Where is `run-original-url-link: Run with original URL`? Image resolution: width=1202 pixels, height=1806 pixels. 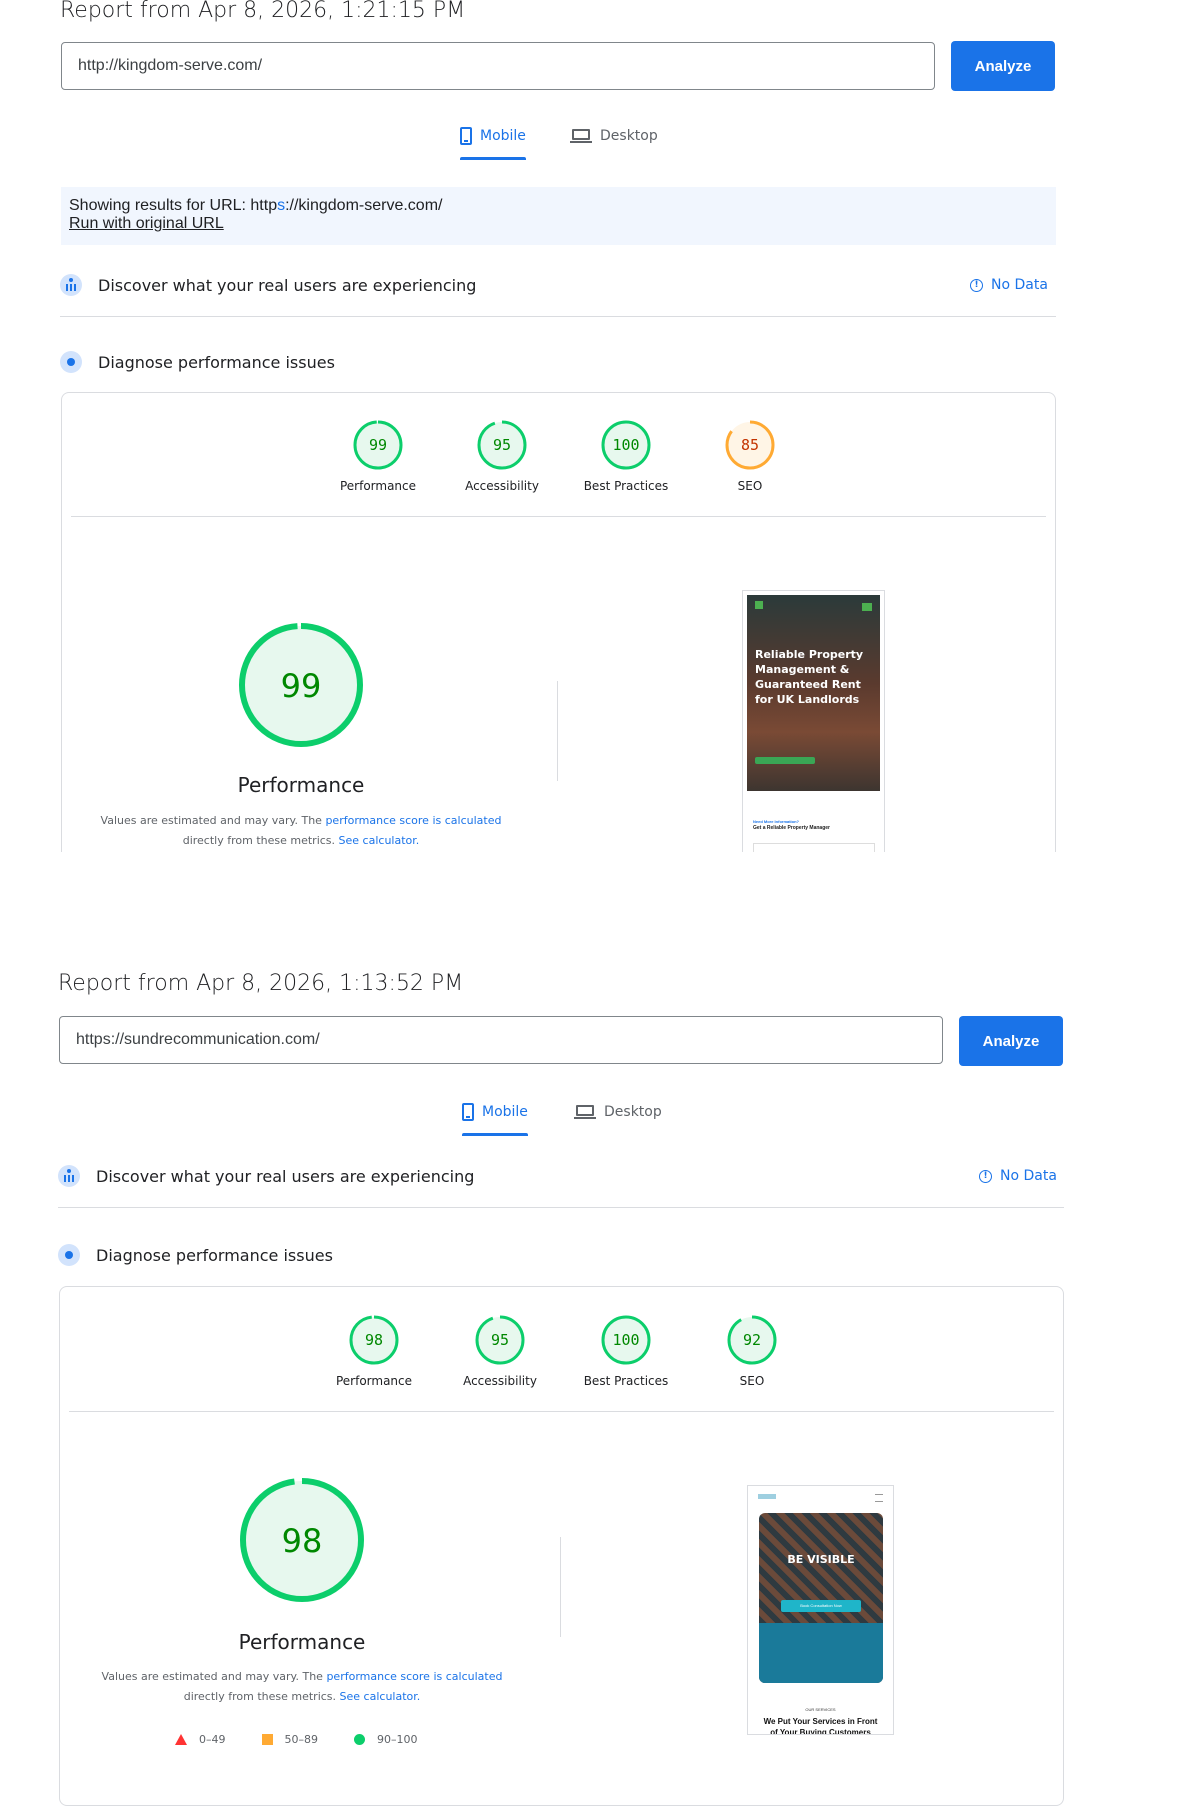 run-original-url-link: Run with original URL is located at coordinates (146, 223).